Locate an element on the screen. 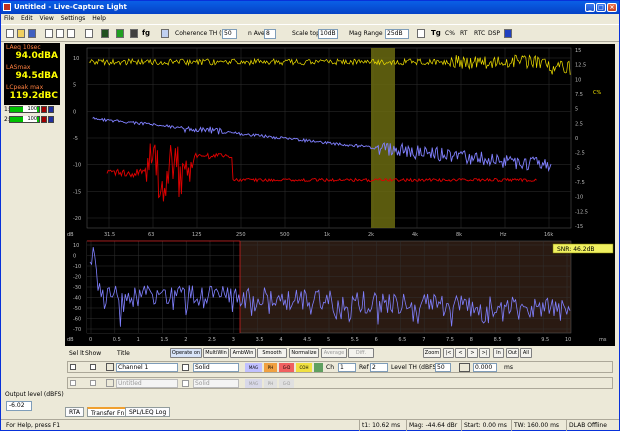  y-right-tick-label: 2.5 is located at coordinates (579, 124).